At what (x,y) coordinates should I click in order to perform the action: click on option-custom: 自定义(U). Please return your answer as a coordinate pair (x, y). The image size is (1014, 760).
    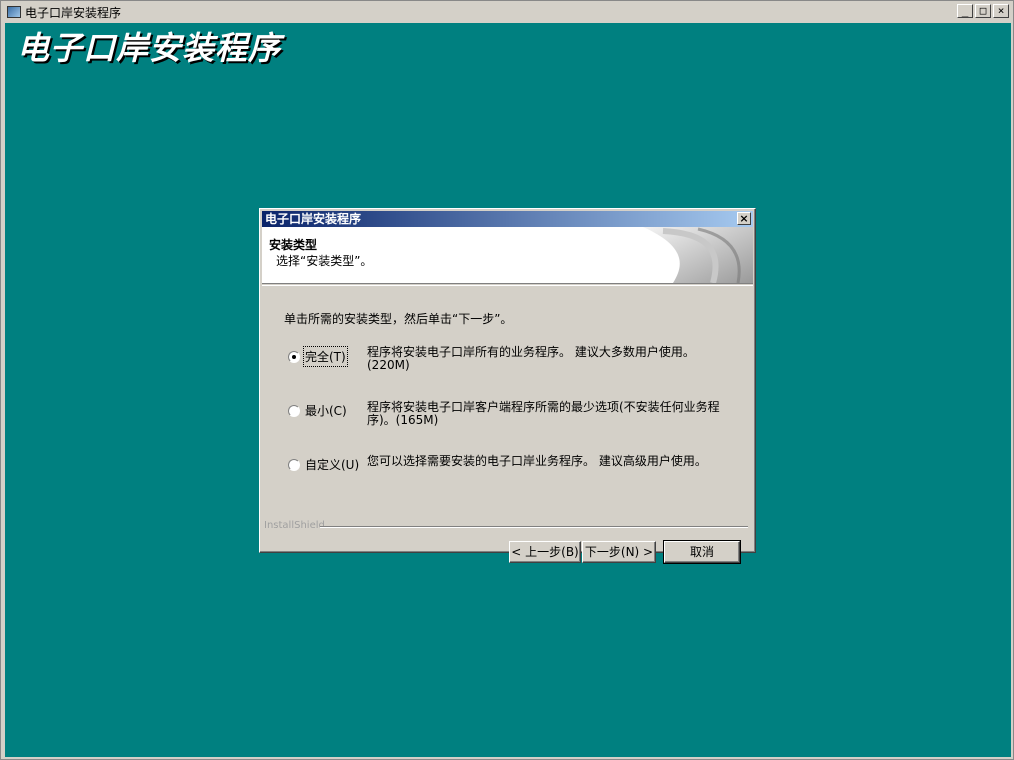
    Looking at the image, I should click on (323, 464).